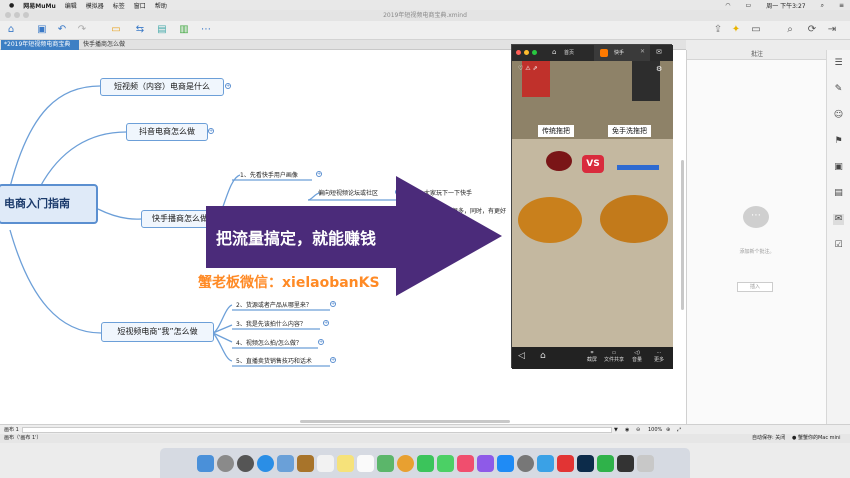 This screenshot has width=850, height=478. I want to click on share-icon: ⇪, so click(718, 30).